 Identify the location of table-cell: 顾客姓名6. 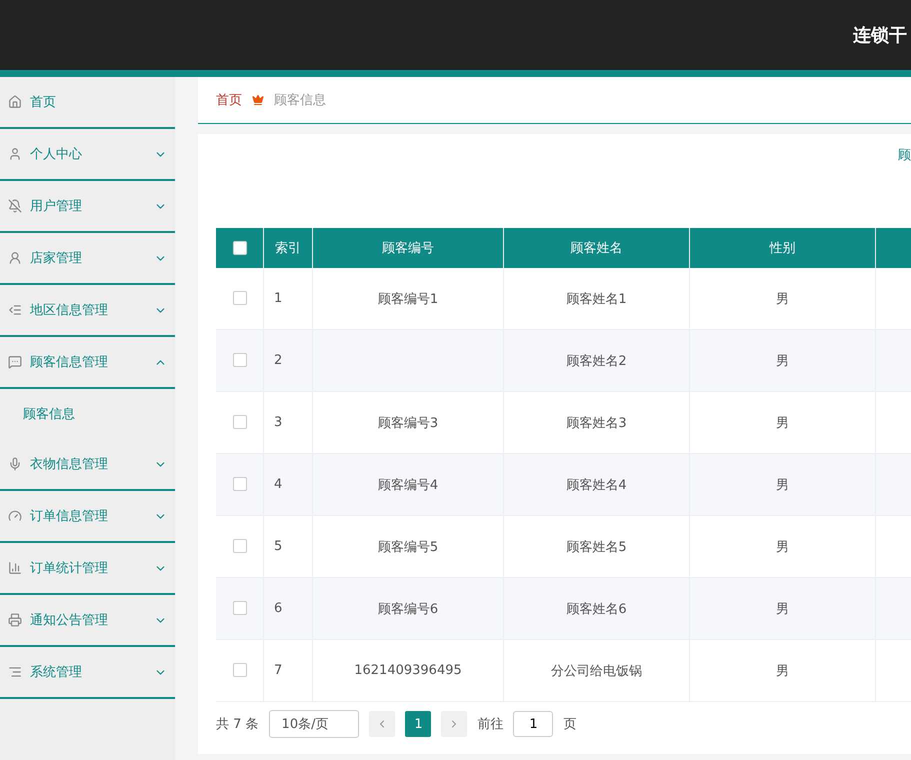
(596, 609).